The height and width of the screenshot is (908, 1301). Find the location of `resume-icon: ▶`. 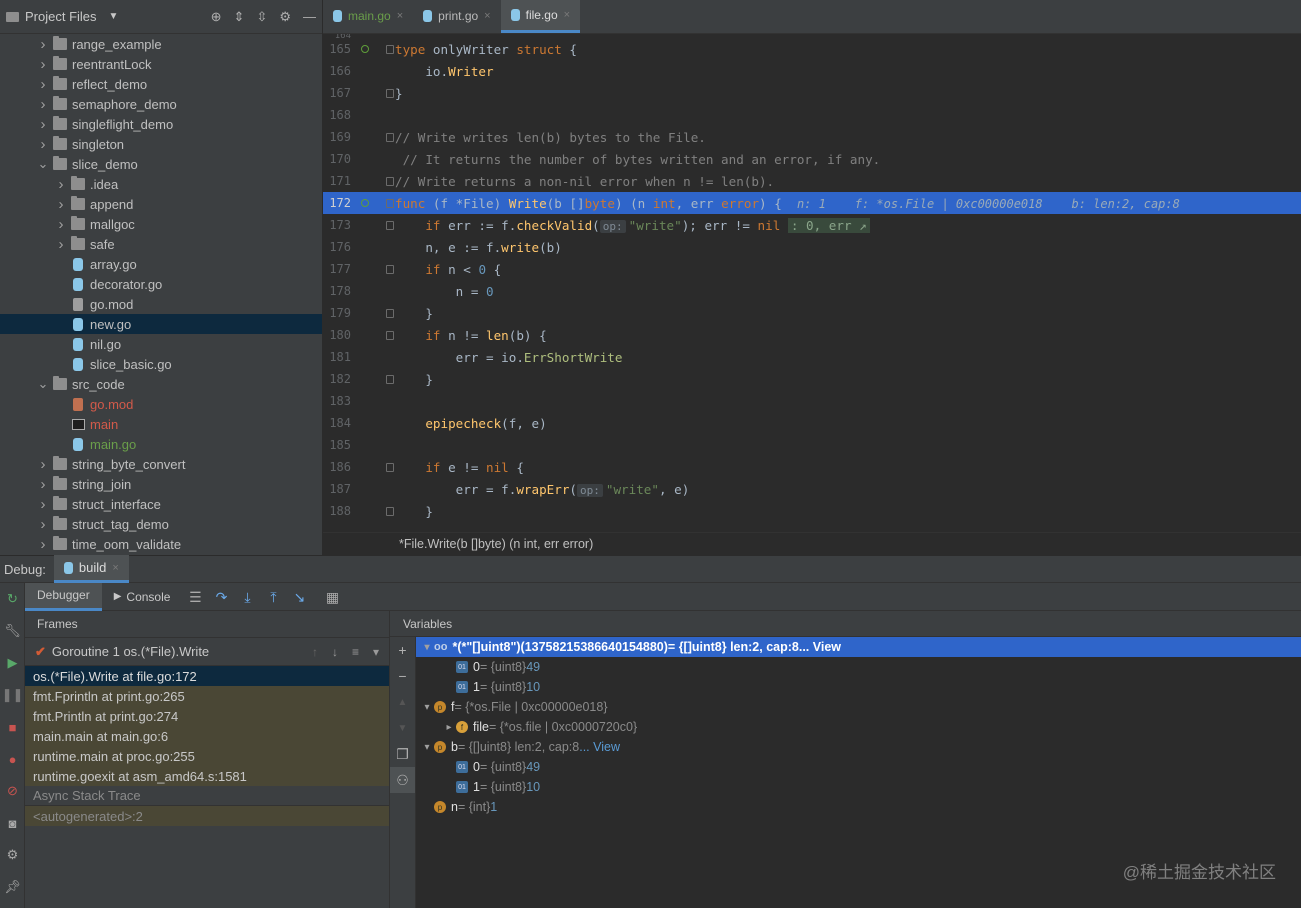

resume-icon: ▶ is located at coordinates (12, 663).